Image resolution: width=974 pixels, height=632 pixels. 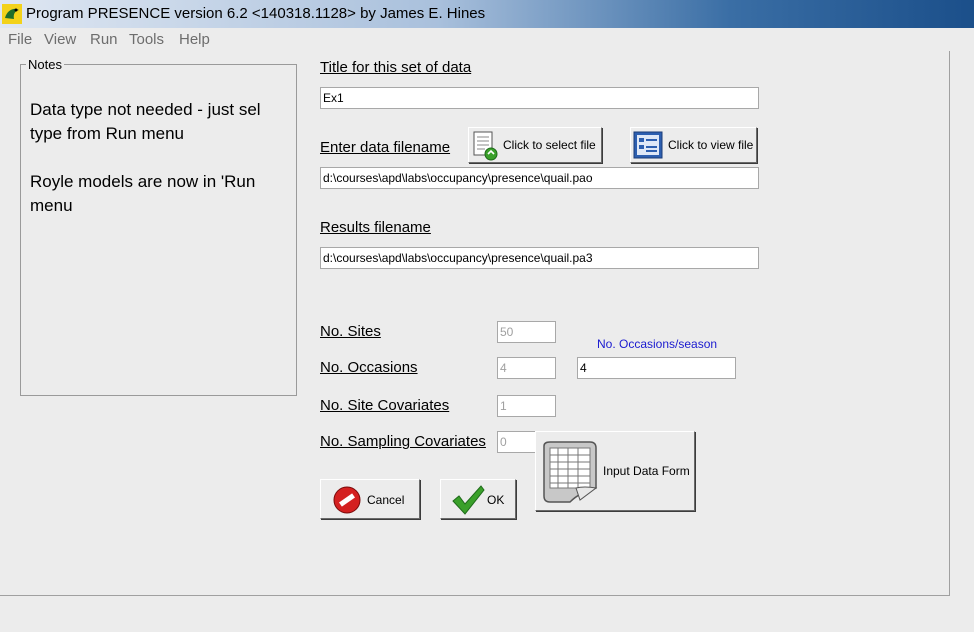 I want to click on occasions-label: No. Occasions, so click(x=369, y=367).